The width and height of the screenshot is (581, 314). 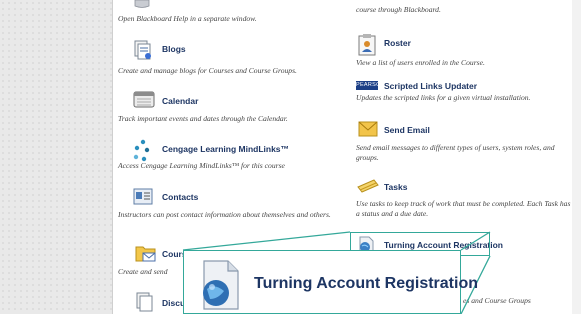 I want to click on callout-label: Turning Account Registration, so click(x=366, y=283).